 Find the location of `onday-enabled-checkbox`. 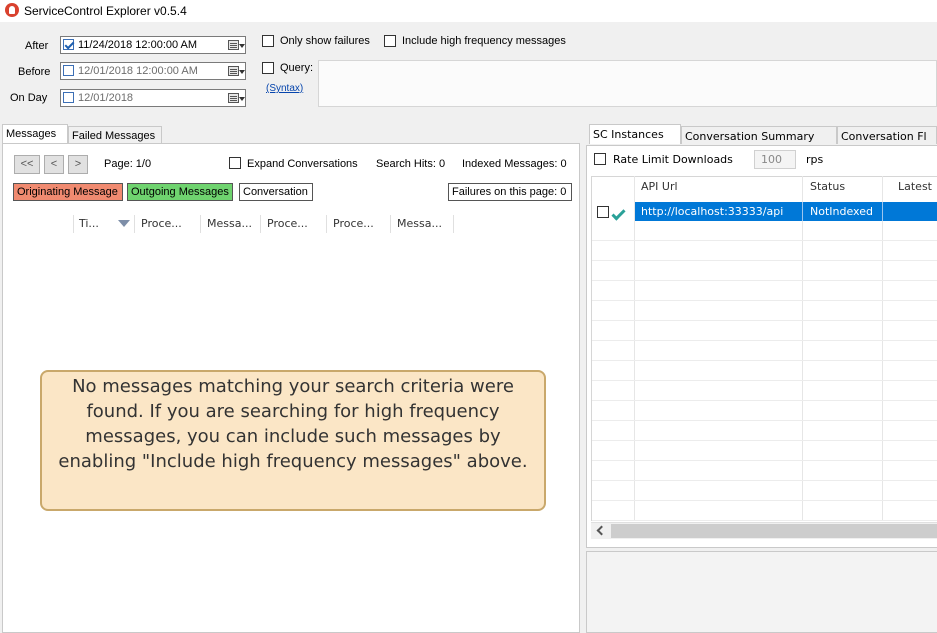

onday-enabled-checkbox is located at coordinates (68, 97).